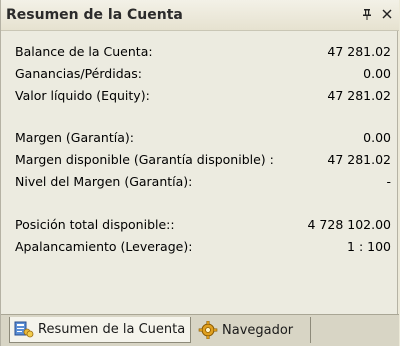 The width and height of the screenshot is (400, 346). Describe the element at coordinates (203, 75) in the screenshot. I see `row-profit-loss: Ganancias/Pérdidas: 0.00` at that location.